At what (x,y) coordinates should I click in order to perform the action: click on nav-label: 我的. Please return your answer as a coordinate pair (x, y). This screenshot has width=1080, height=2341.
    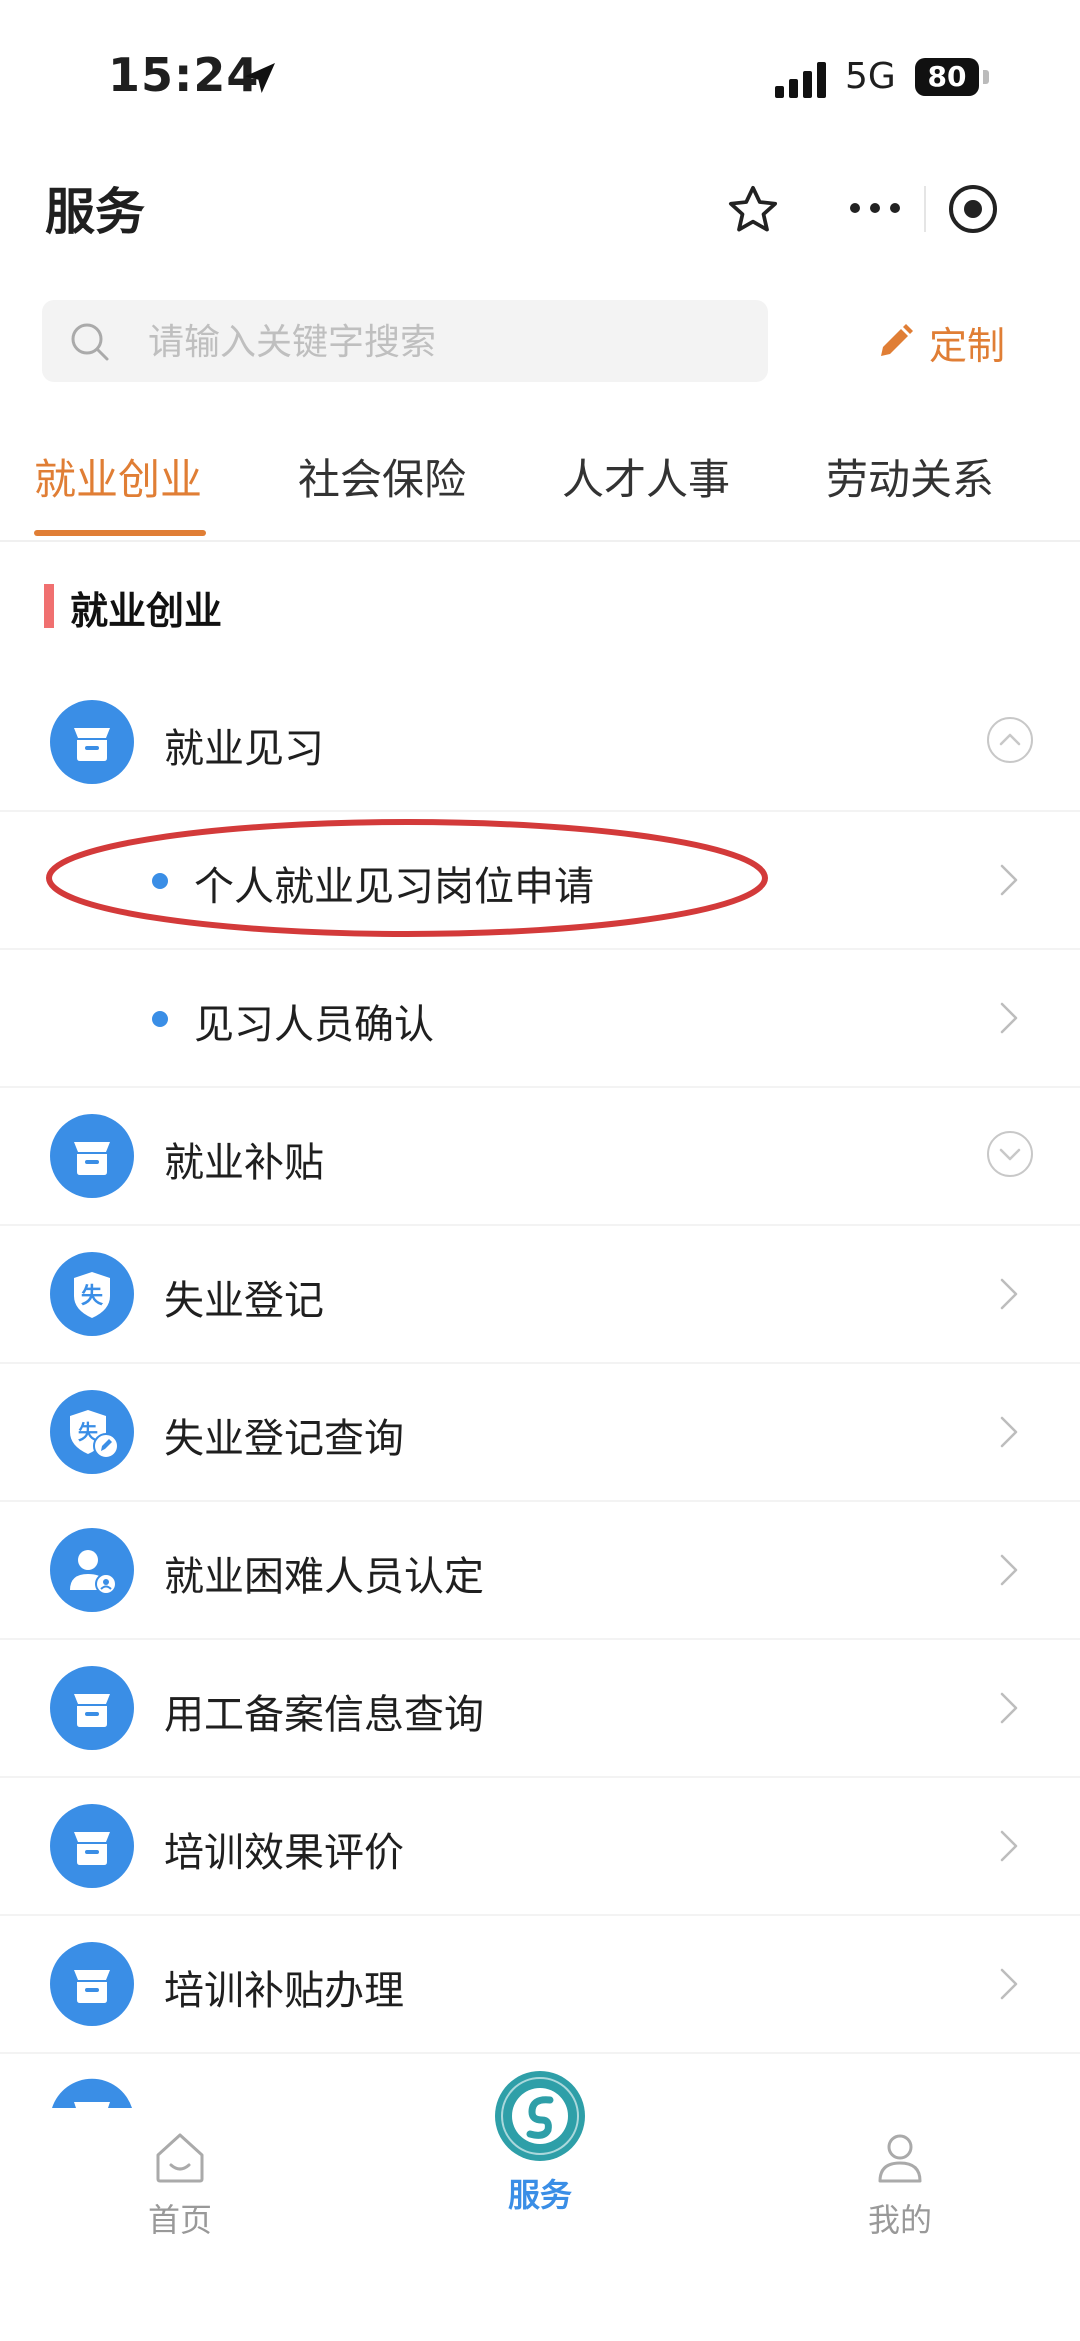
    Looking at the image, I should click on (899, 2220).